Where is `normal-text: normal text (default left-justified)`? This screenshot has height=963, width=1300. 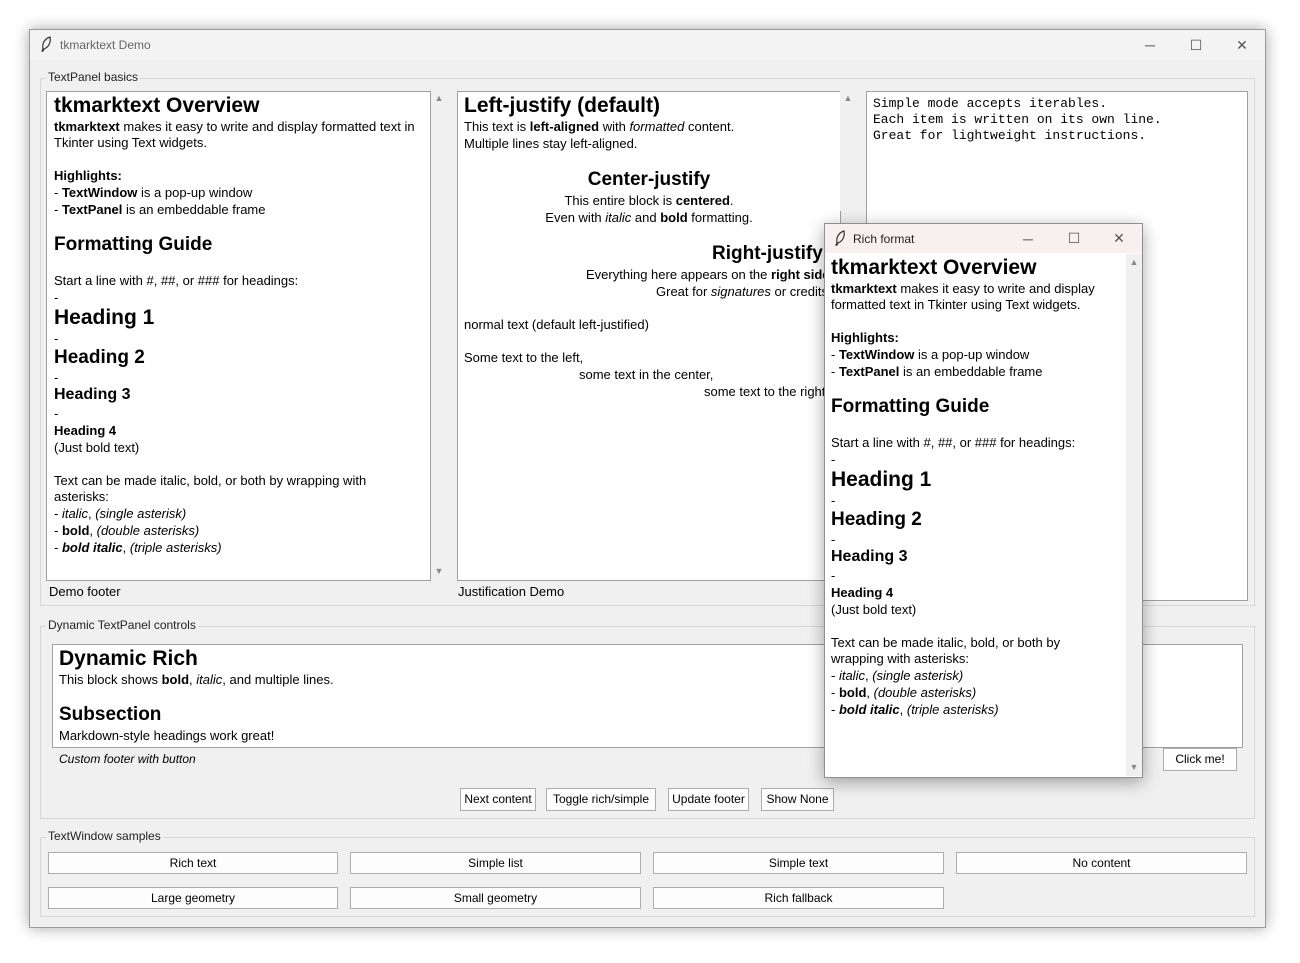 normal-text: normal text (default left-justified) is located at coordinates (556, 324).